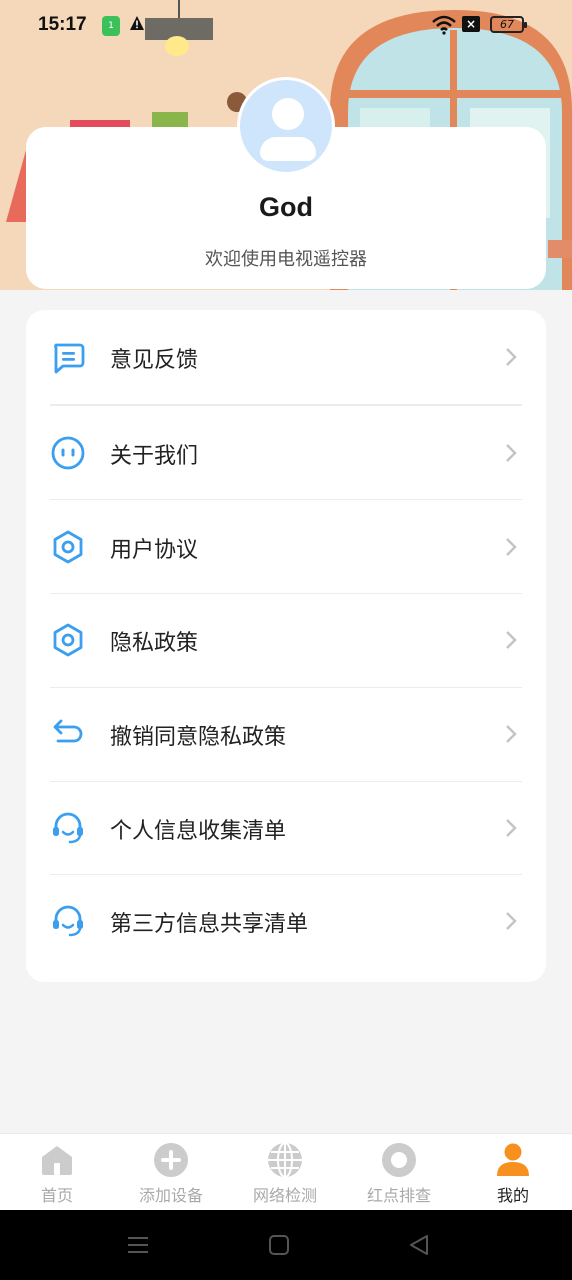 The image size is (572, 1280). I want to click on about-smile-icon, so click(68, 453).